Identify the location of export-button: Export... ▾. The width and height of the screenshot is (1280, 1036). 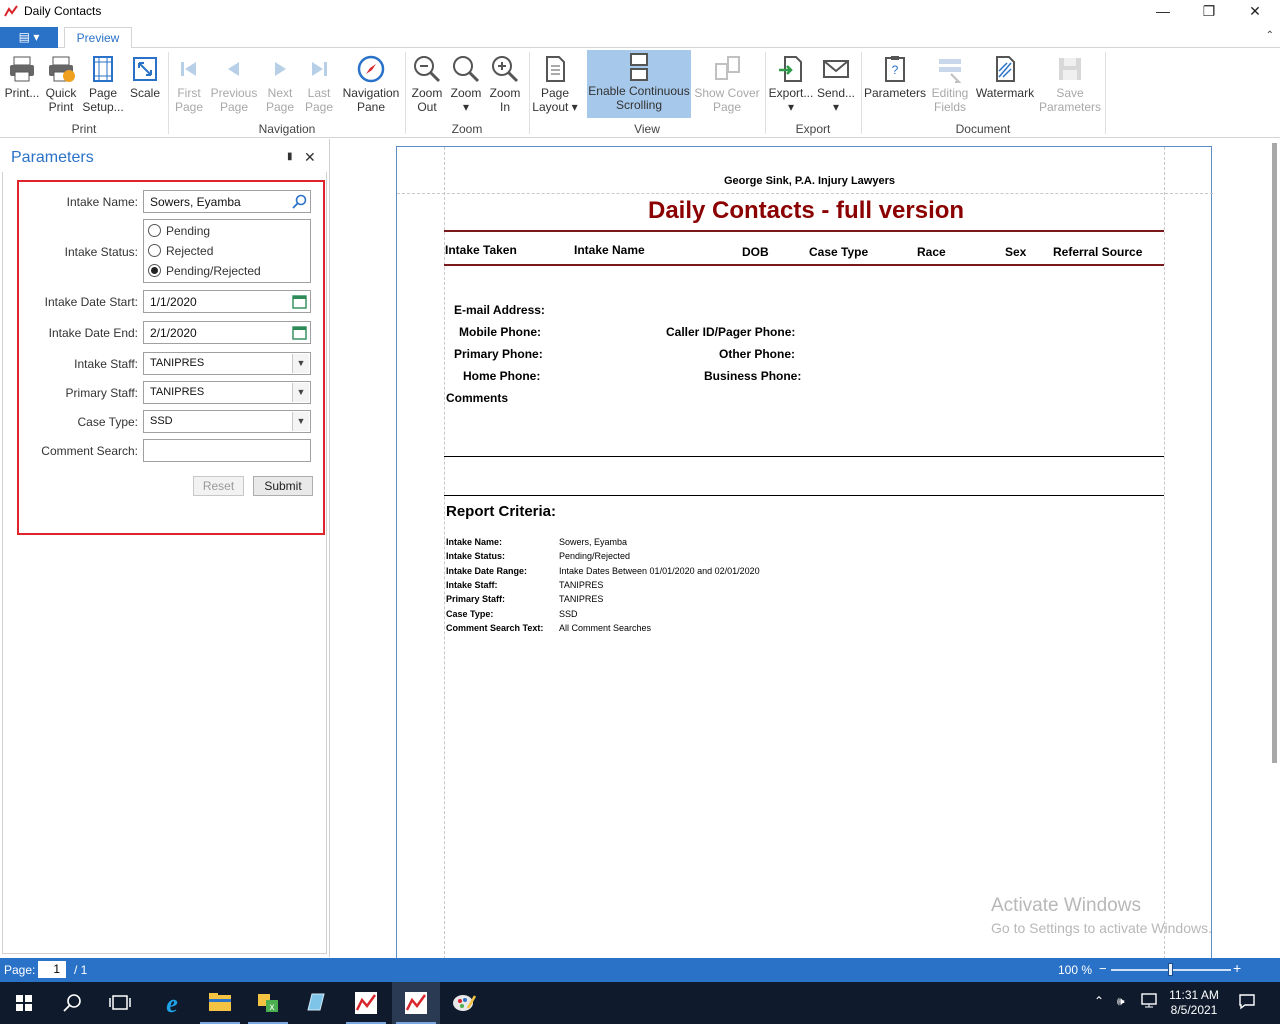
(791, 86).